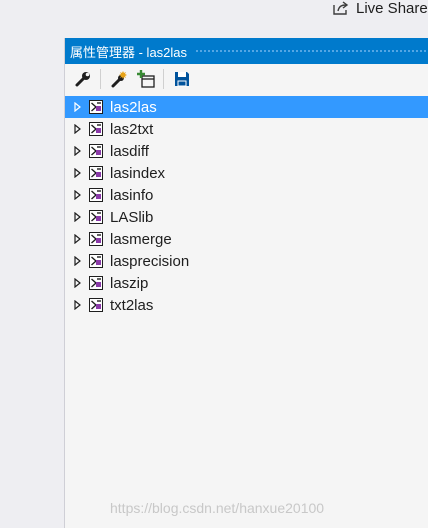 Image resolution: width=428 pixels, height=528 pixels. I want to click on tree-item-label: lasmerge, so click(141, 239).